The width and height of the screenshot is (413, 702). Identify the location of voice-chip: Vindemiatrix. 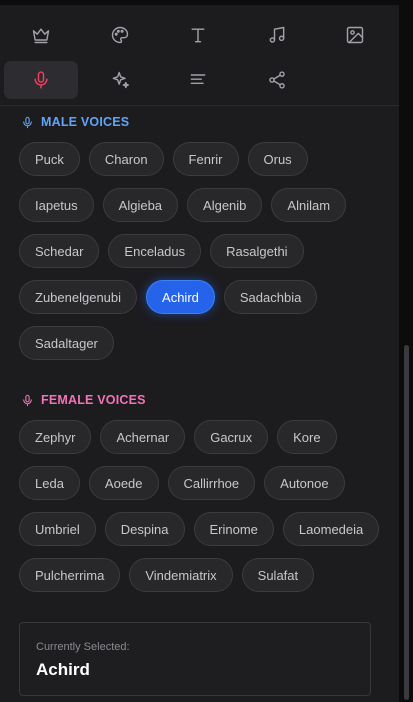
(181, 575).